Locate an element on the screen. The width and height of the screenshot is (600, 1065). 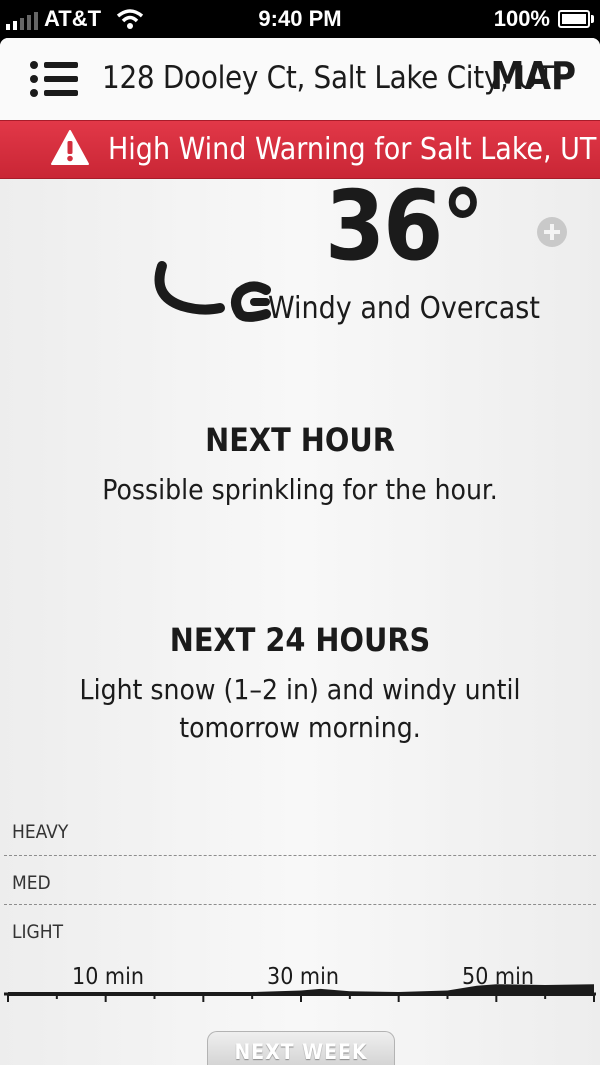
menu-icon is located at coordinates (54, 80).